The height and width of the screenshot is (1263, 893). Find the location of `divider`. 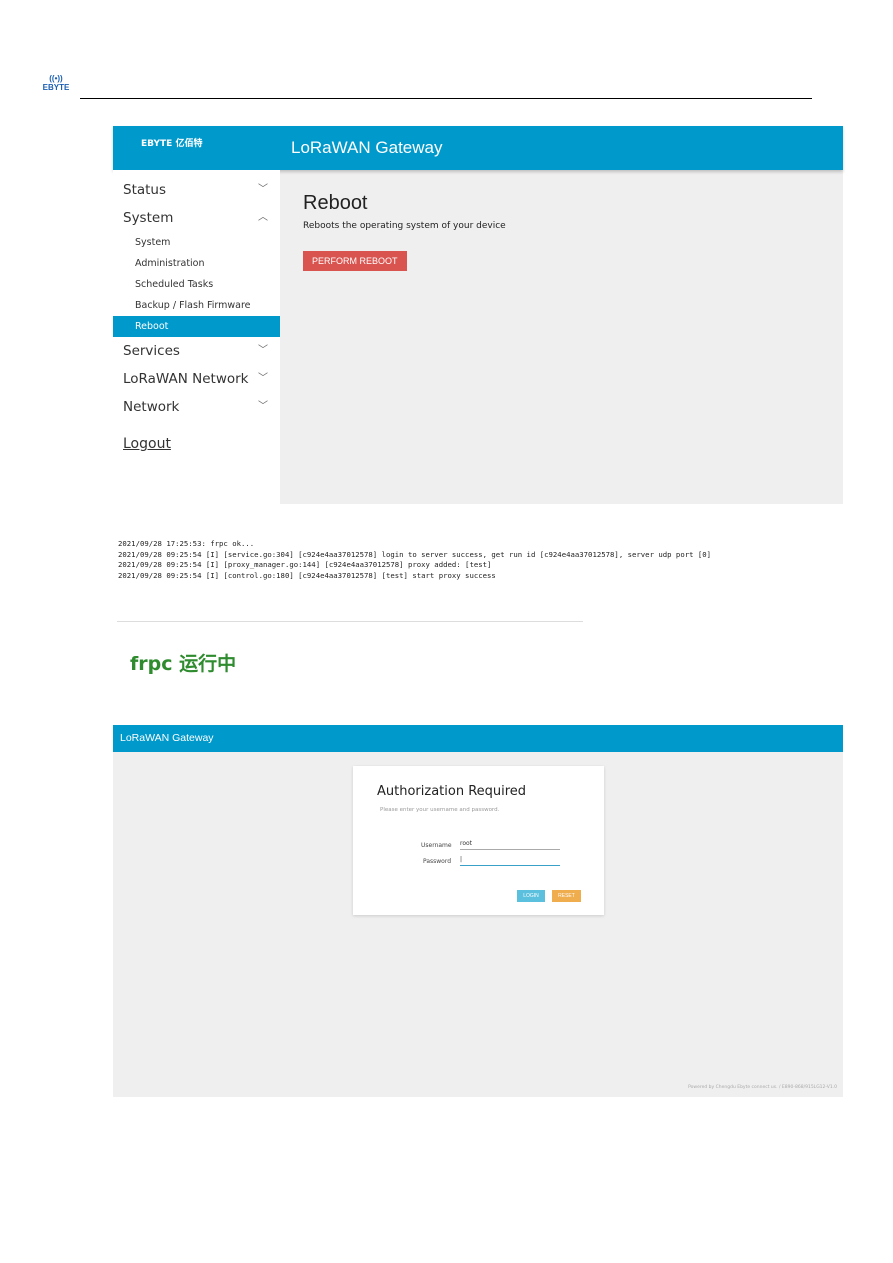

divider is located at coordinates (350, 621).